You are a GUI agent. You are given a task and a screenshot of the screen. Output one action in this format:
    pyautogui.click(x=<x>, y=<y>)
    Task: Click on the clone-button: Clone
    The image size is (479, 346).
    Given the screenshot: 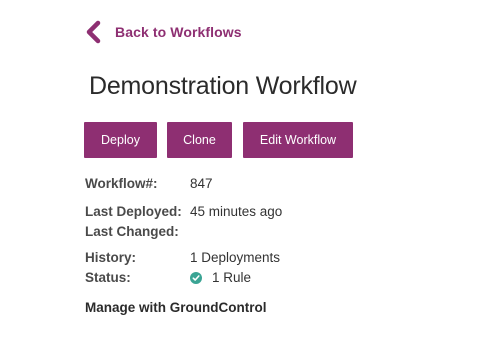 What is the action you would take?
    pyautogui.click(x=199, y=140)
    